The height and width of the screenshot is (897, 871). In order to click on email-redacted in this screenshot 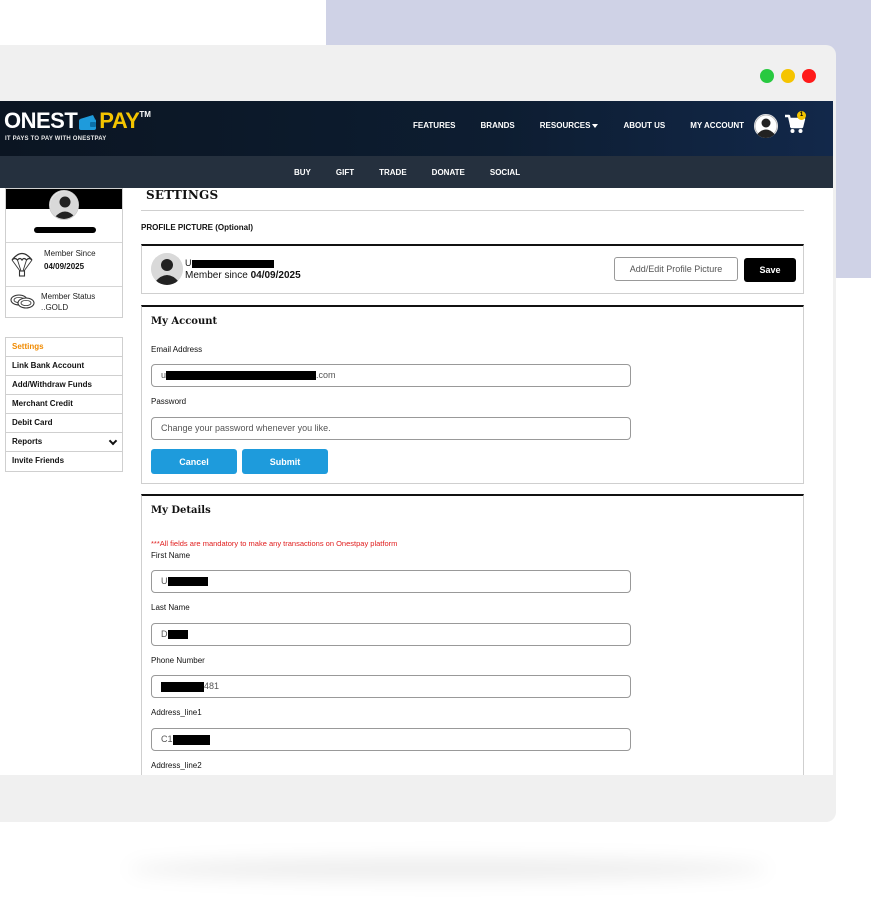, I will do `click(241, 376)`.